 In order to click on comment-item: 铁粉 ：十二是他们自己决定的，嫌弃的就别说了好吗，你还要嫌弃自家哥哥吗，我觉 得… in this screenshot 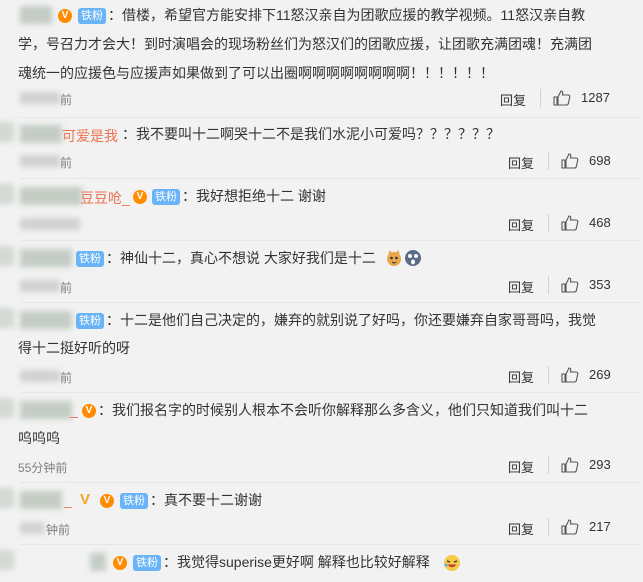, I will do `click(321, 347)`.